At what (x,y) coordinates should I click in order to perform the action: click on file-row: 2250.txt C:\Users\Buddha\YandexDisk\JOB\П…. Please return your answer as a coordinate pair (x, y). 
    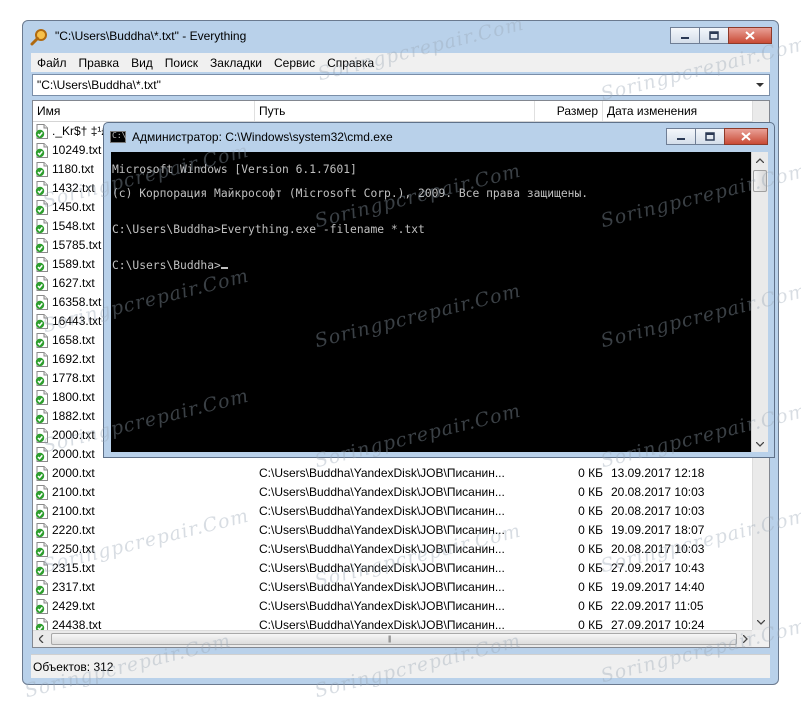
    Looking at the image, I should click on (393, 549).